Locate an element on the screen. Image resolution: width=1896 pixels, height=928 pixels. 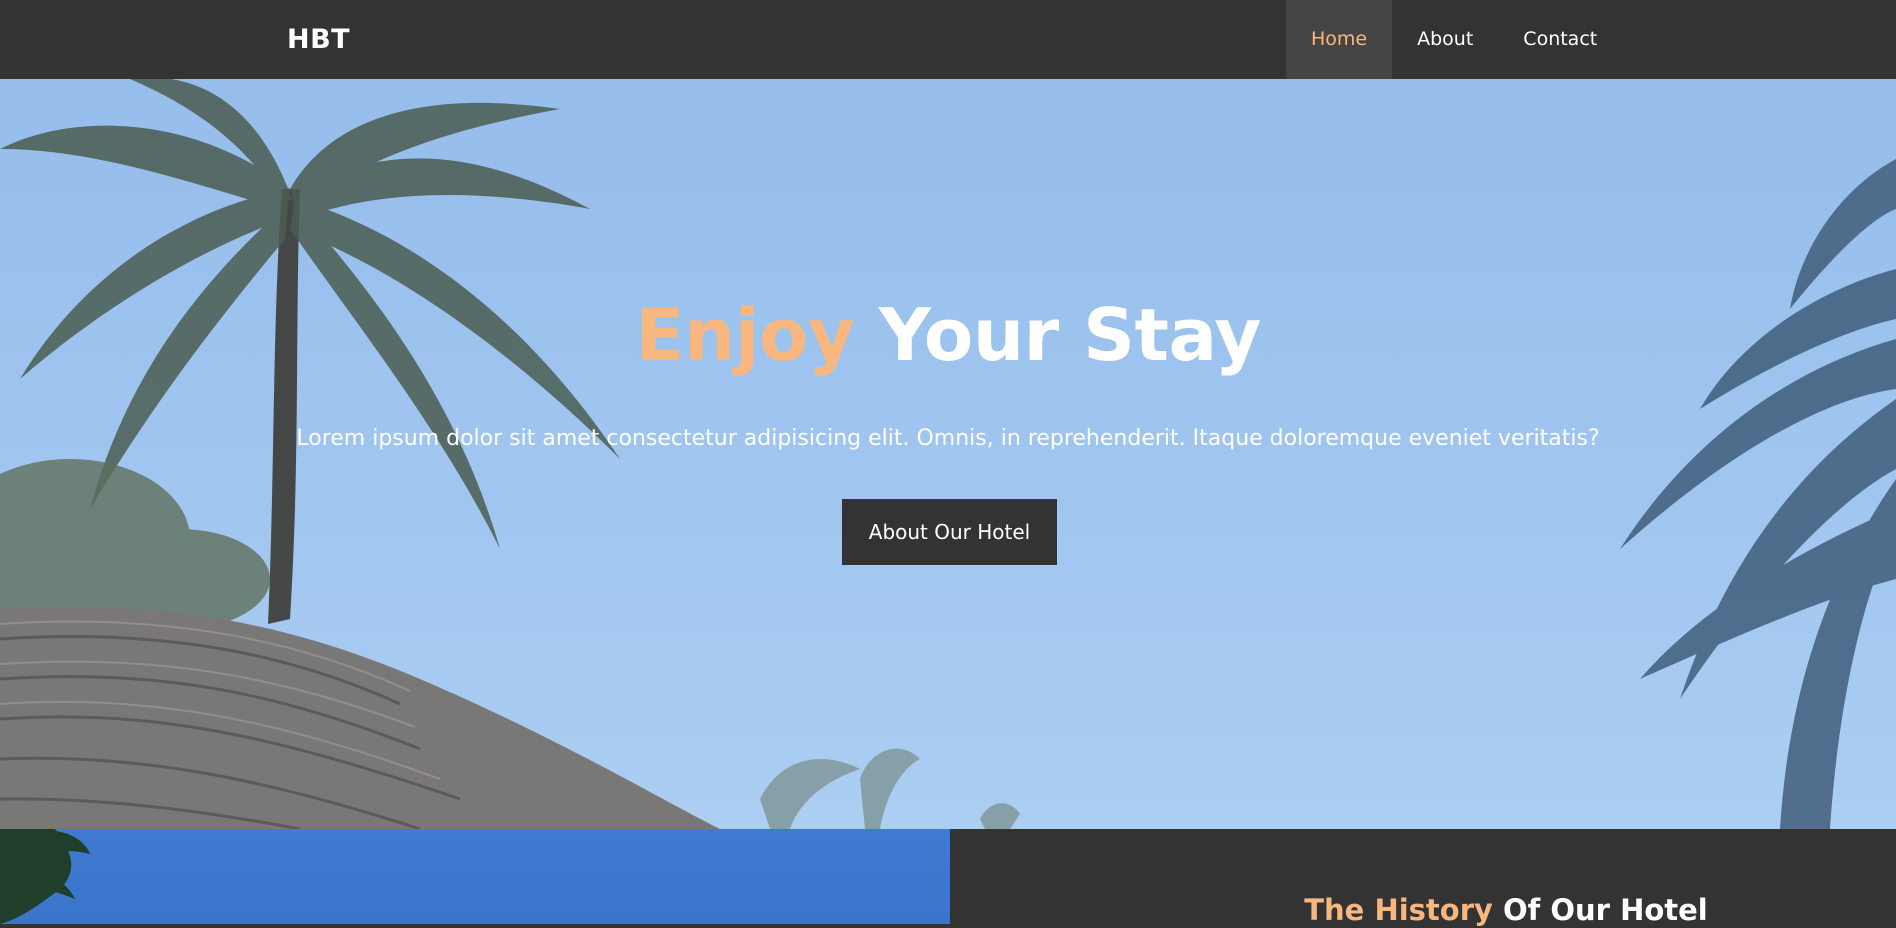
hero-title: Enjoy Your Stay is located at coordinates (948, 335).